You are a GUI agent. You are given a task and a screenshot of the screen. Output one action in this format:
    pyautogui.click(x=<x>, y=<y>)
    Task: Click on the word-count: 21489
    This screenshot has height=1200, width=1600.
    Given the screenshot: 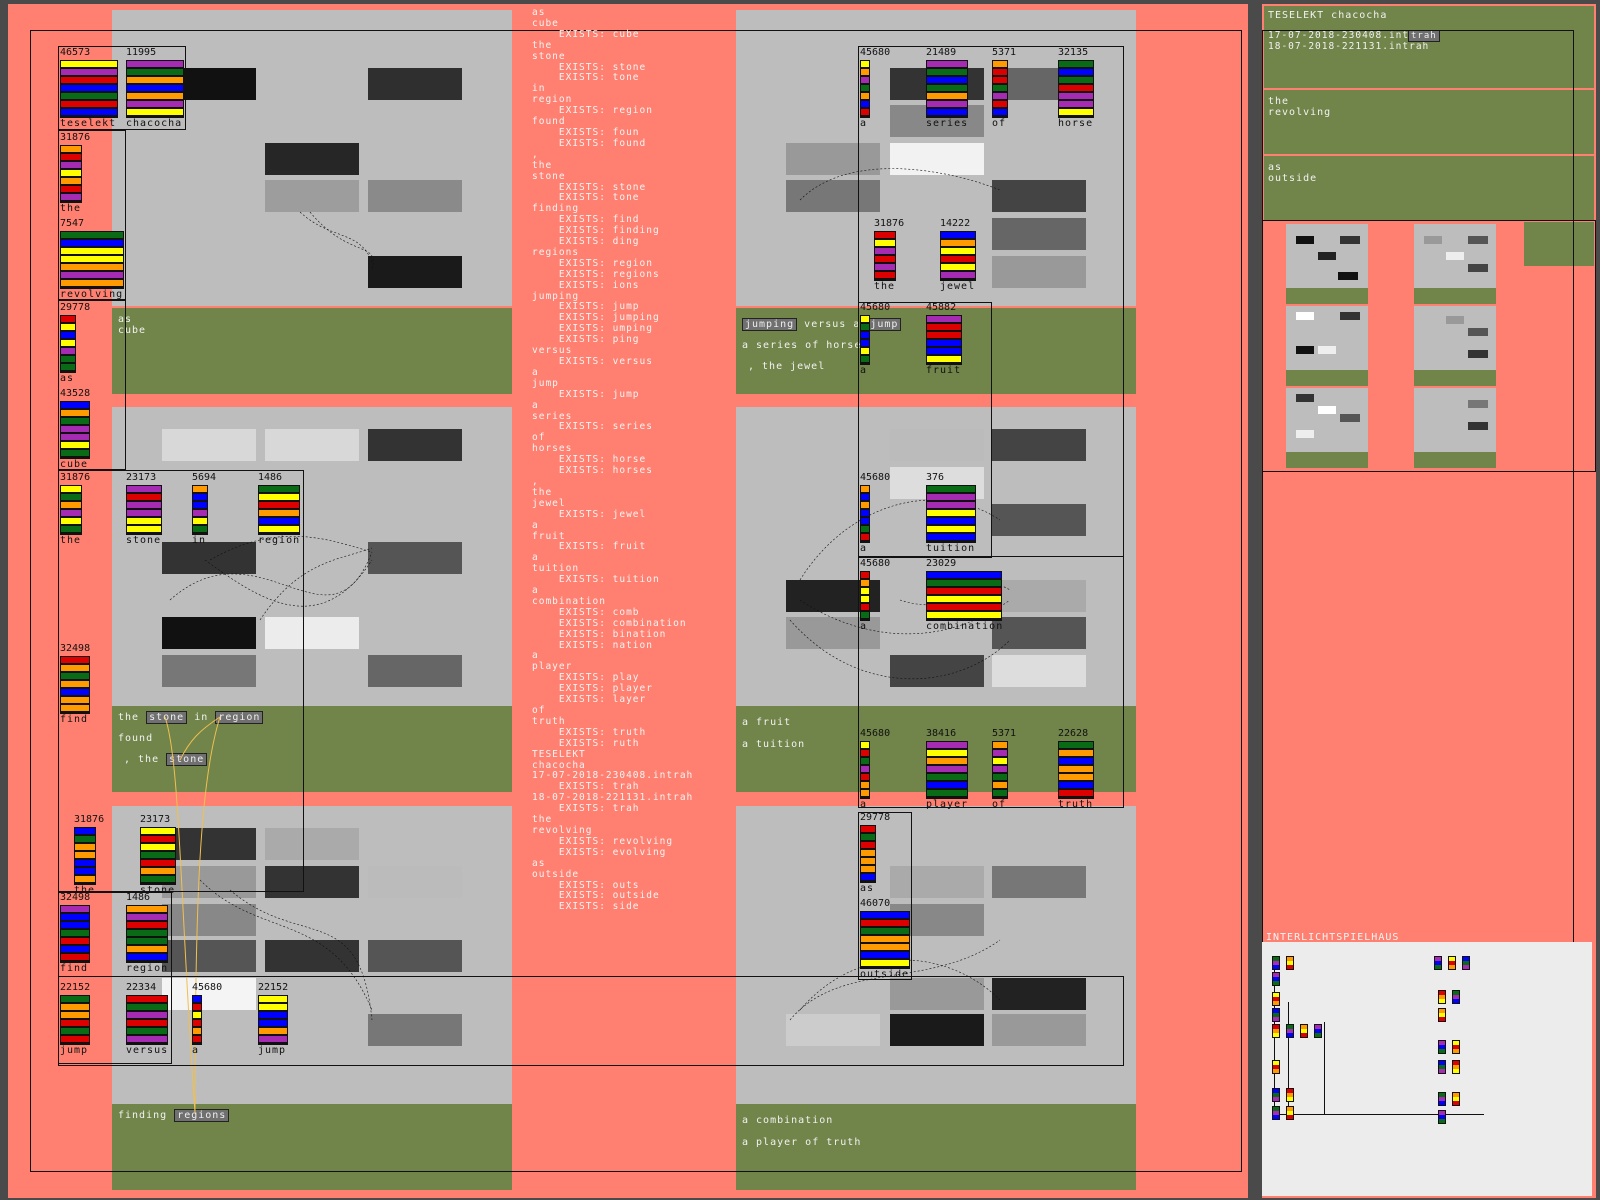 What is the action you would take?
    pyautogui.click(x=941, y=52)
    